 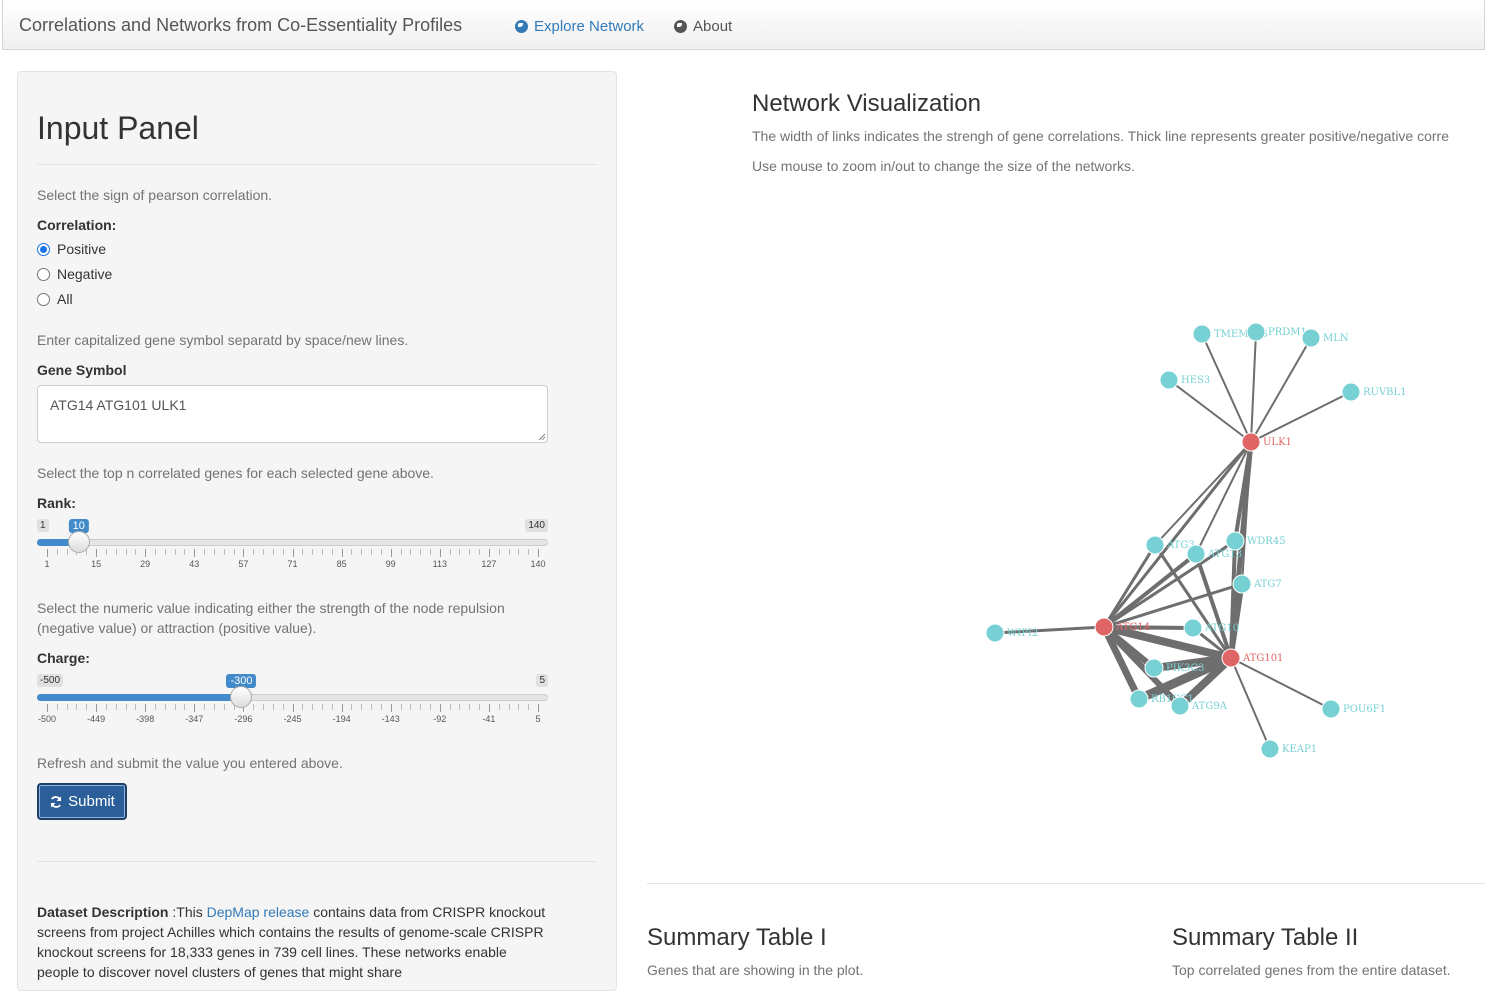 What do you see at coordinates (1184, 380) in the screenshot?
I see `network-node: HES3` at bounding box center [1184, 380].